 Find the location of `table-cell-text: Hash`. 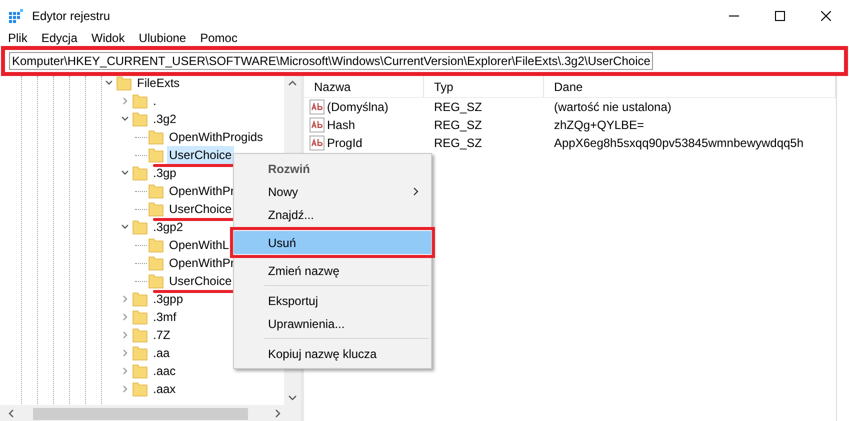

table-cell-text: Hash is located at coordinates (341, 125).